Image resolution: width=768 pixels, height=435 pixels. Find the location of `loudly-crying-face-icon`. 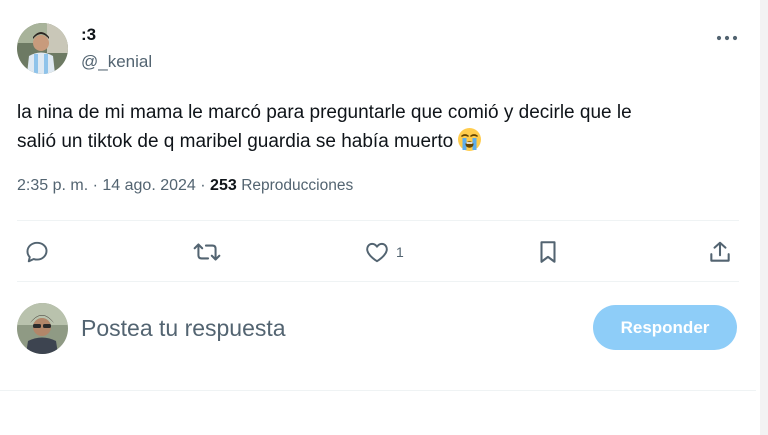

loudly-crying-face-icon is located at coordinates (469, 144).